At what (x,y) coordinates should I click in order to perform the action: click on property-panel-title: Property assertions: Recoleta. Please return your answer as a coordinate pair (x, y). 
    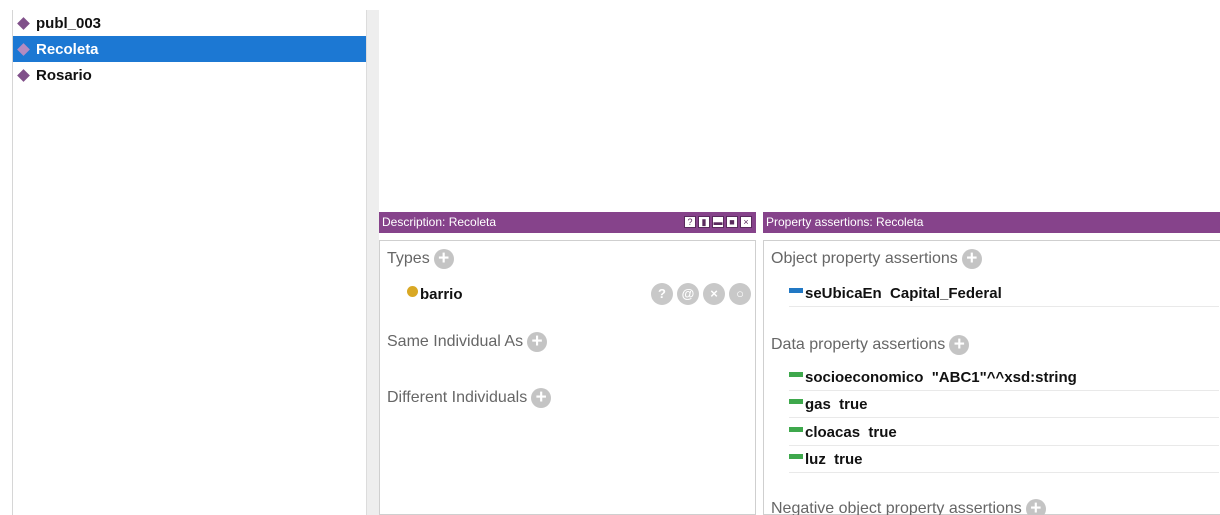
    Looking at the image, I should click on (845, 222).